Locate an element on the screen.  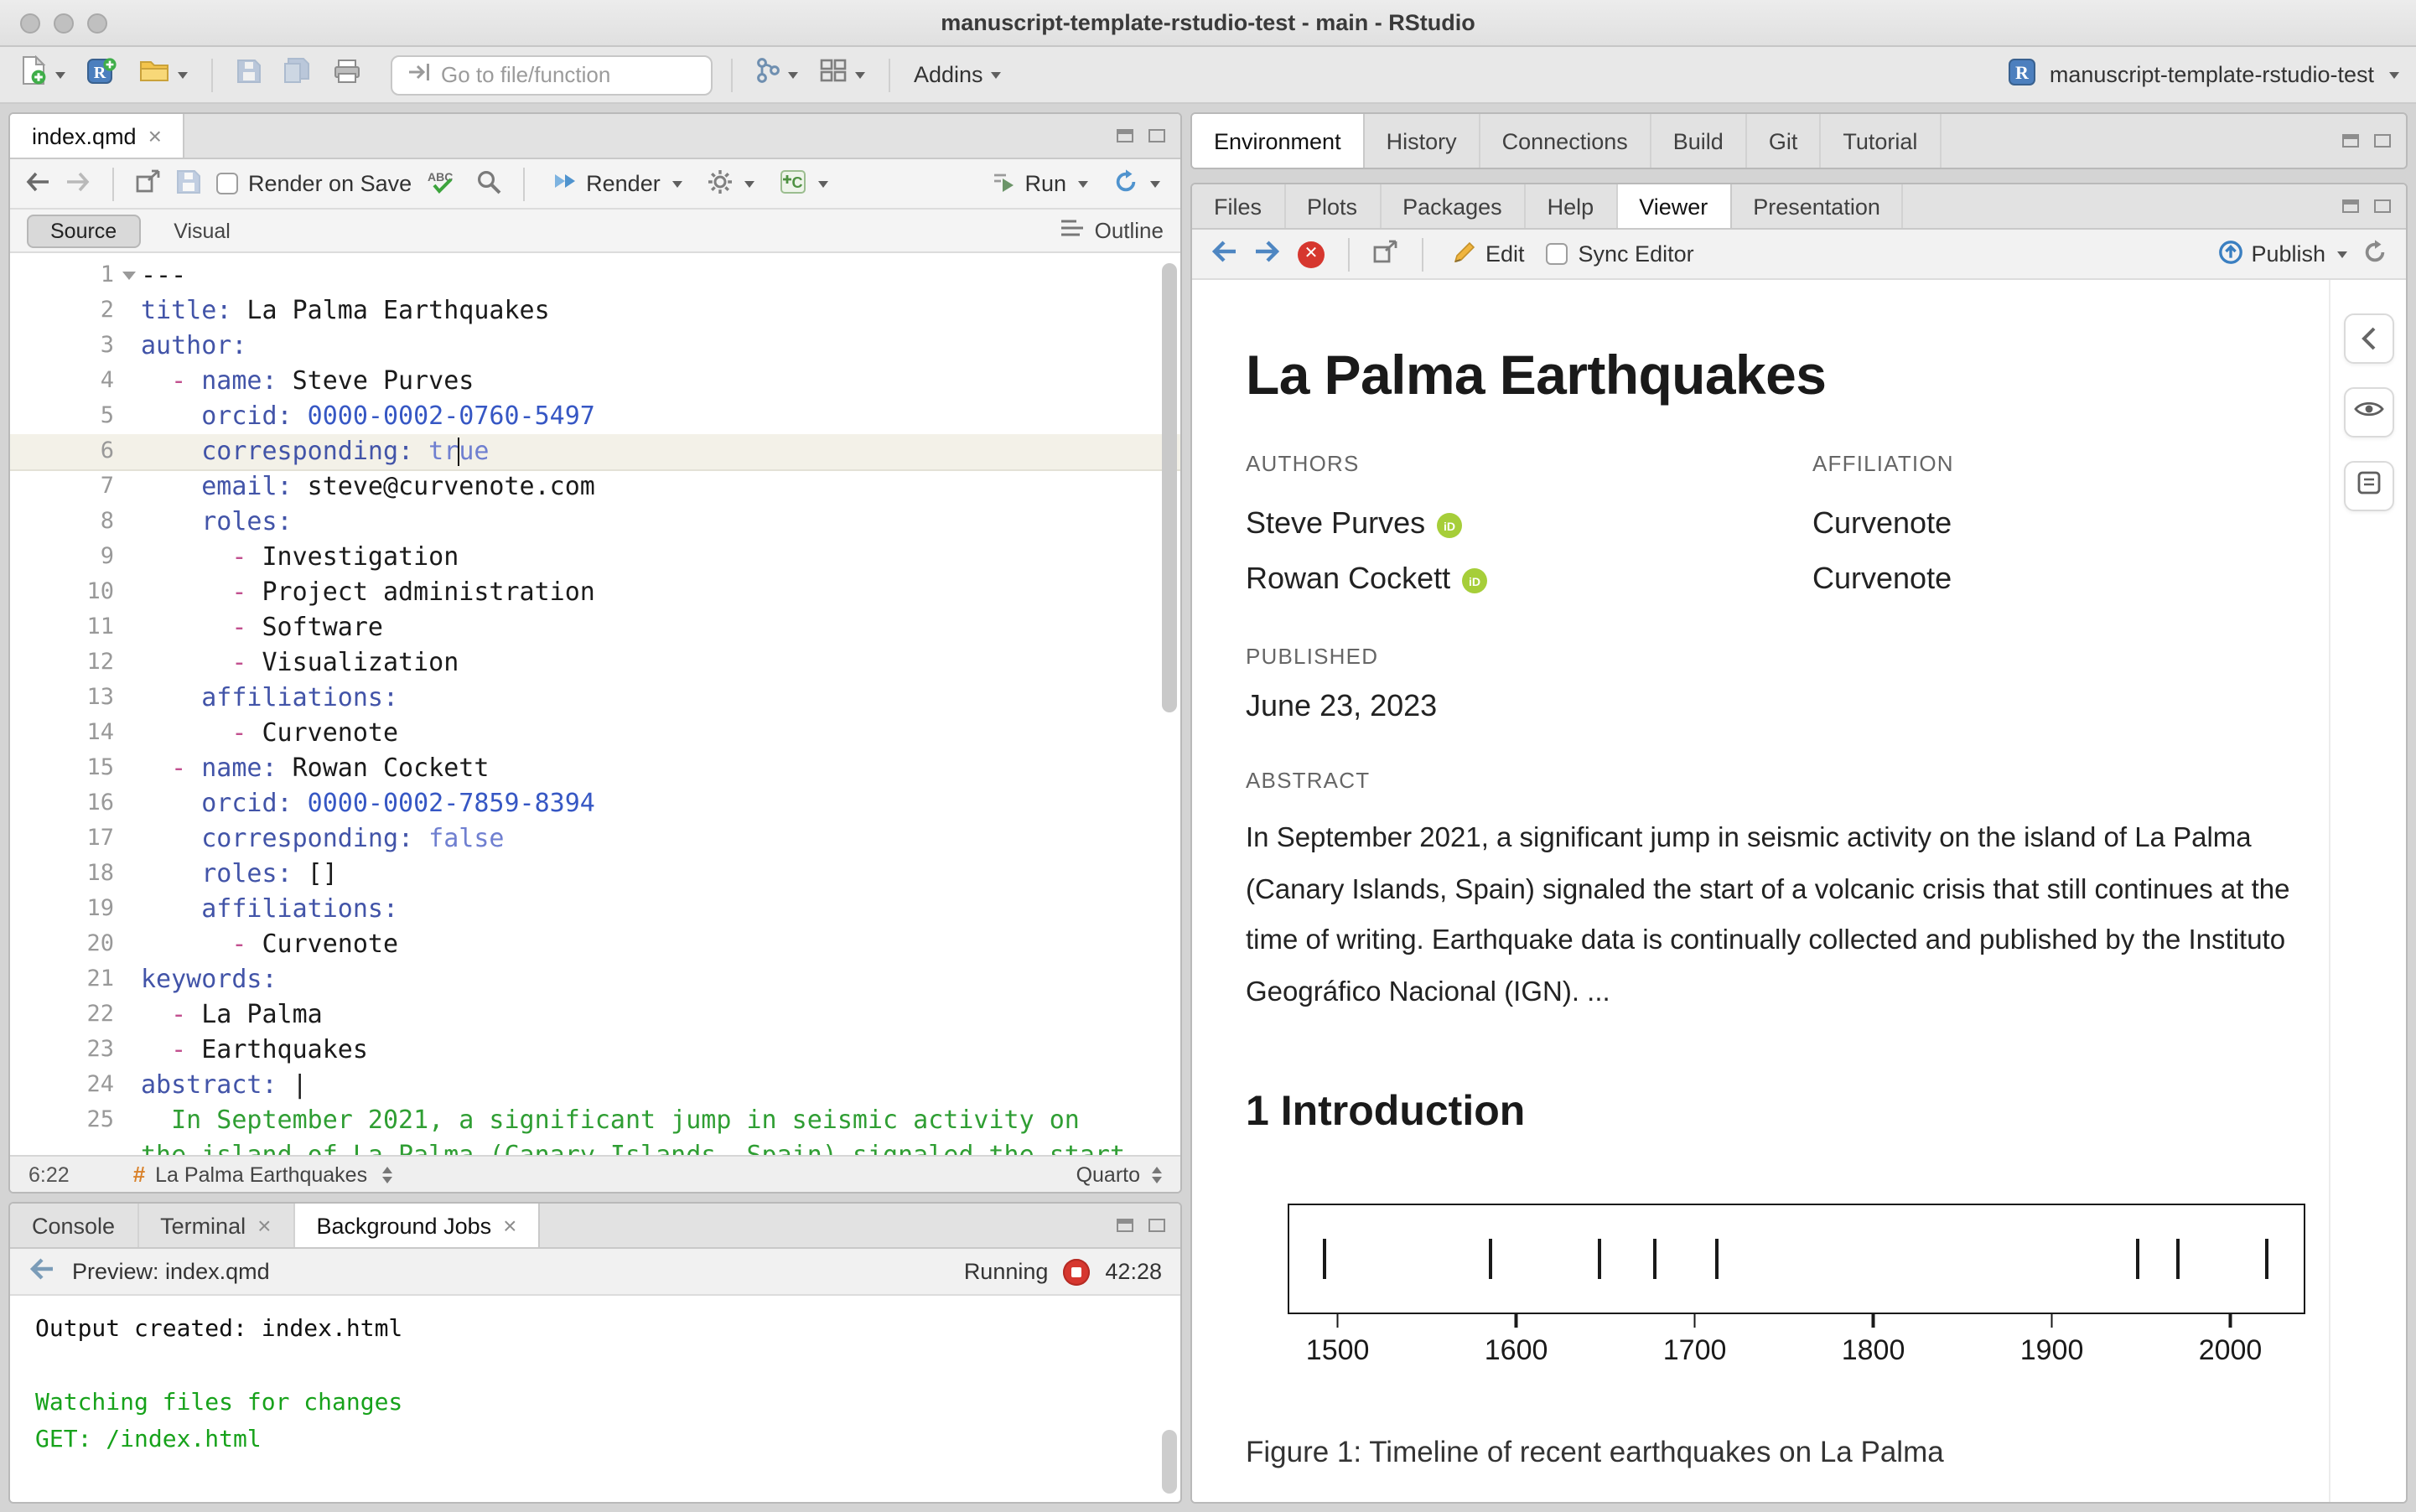
new-project-button: R is located at coordinates (102, 74).